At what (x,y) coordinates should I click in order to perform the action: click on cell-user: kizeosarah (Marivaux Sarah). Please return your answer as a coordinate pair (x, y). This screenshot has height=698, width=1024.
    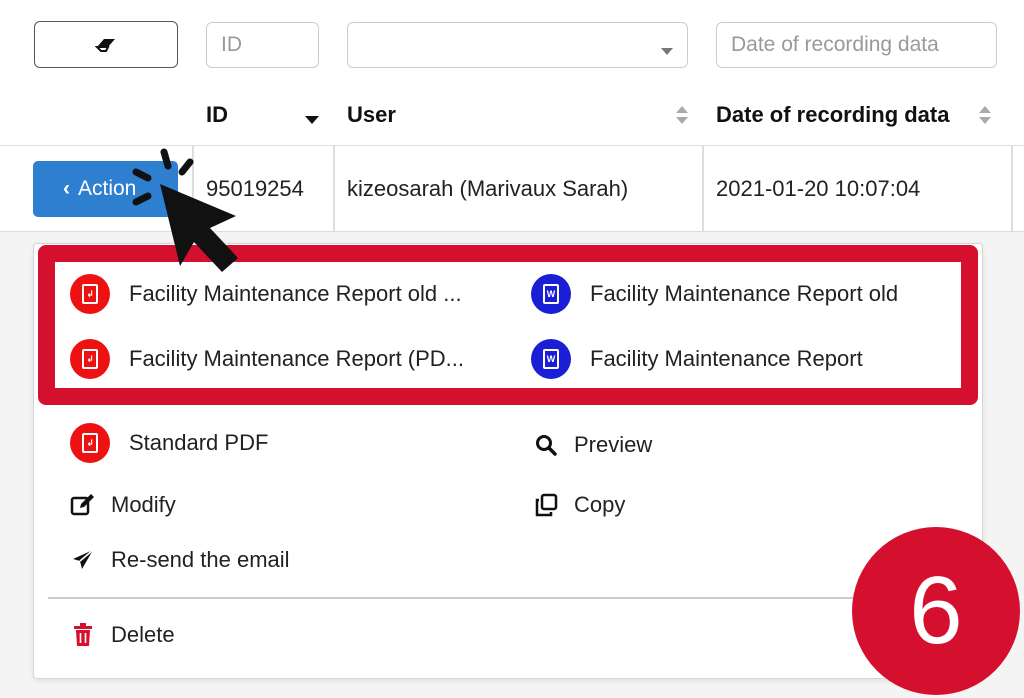
    Looking at the image, I should click on (488, 188).